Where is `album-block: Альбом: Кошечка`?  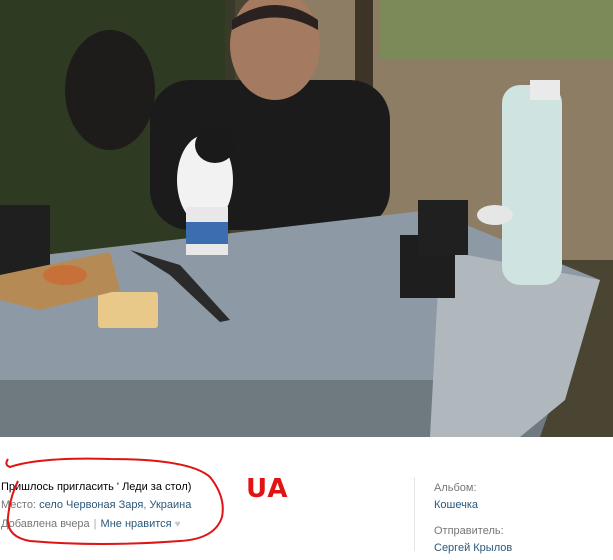
album-block: Альбом: Кошечка is located at coordinates (456, 497).